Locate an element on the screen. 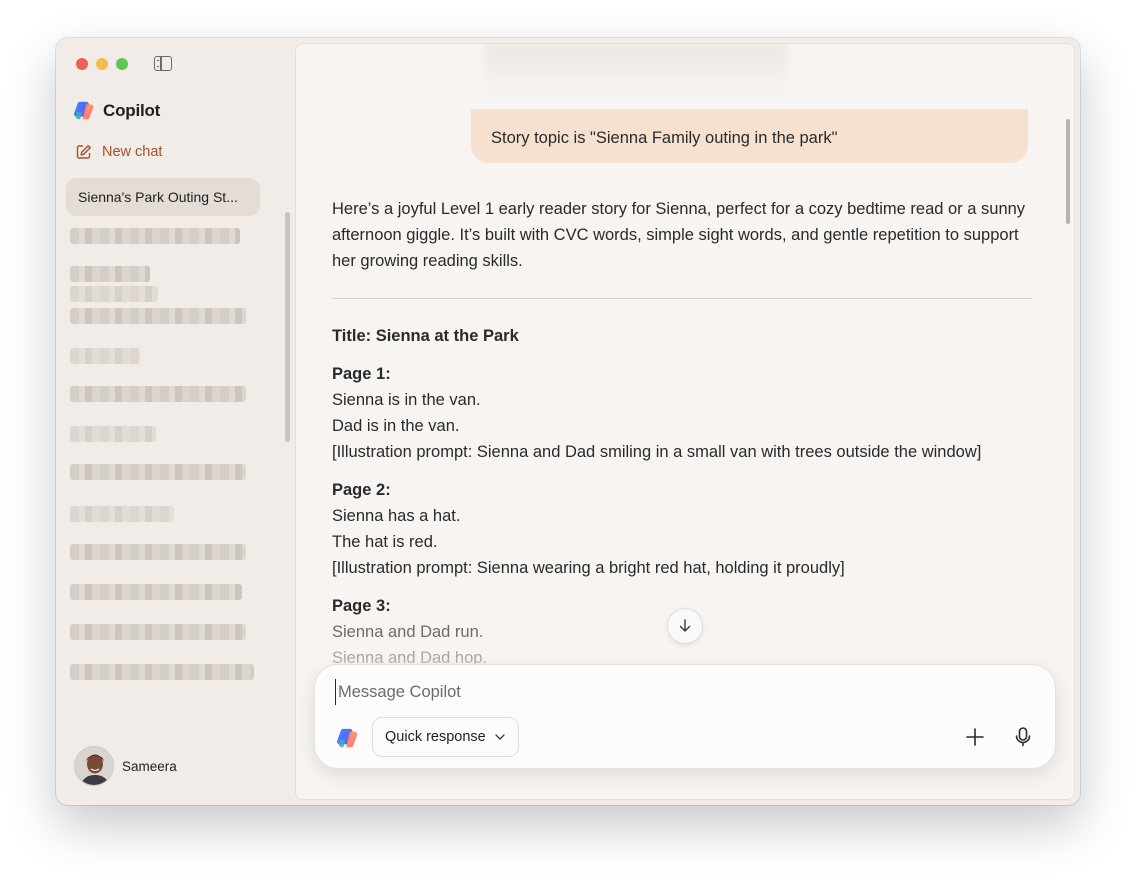 This screenshot has width=1136, height=880. scroll-to-bottom-button is located at coordinates (685, 626).